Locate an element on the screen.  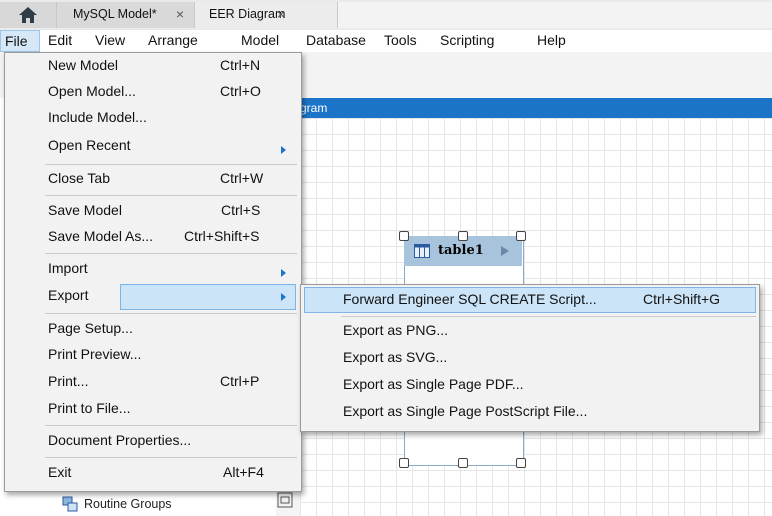
menu-item-label: Close Tab is located at coordinates (79, 178).